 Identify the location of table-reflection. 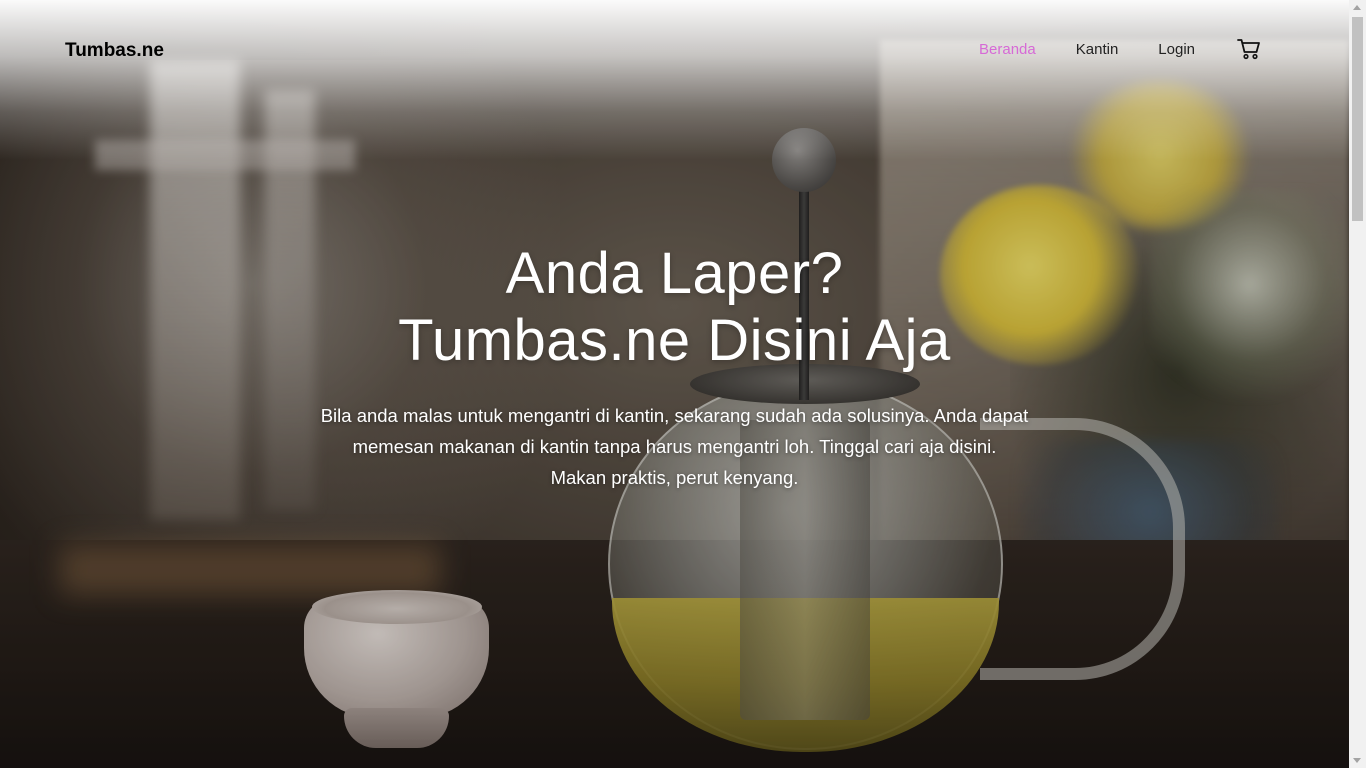
(250, 570).